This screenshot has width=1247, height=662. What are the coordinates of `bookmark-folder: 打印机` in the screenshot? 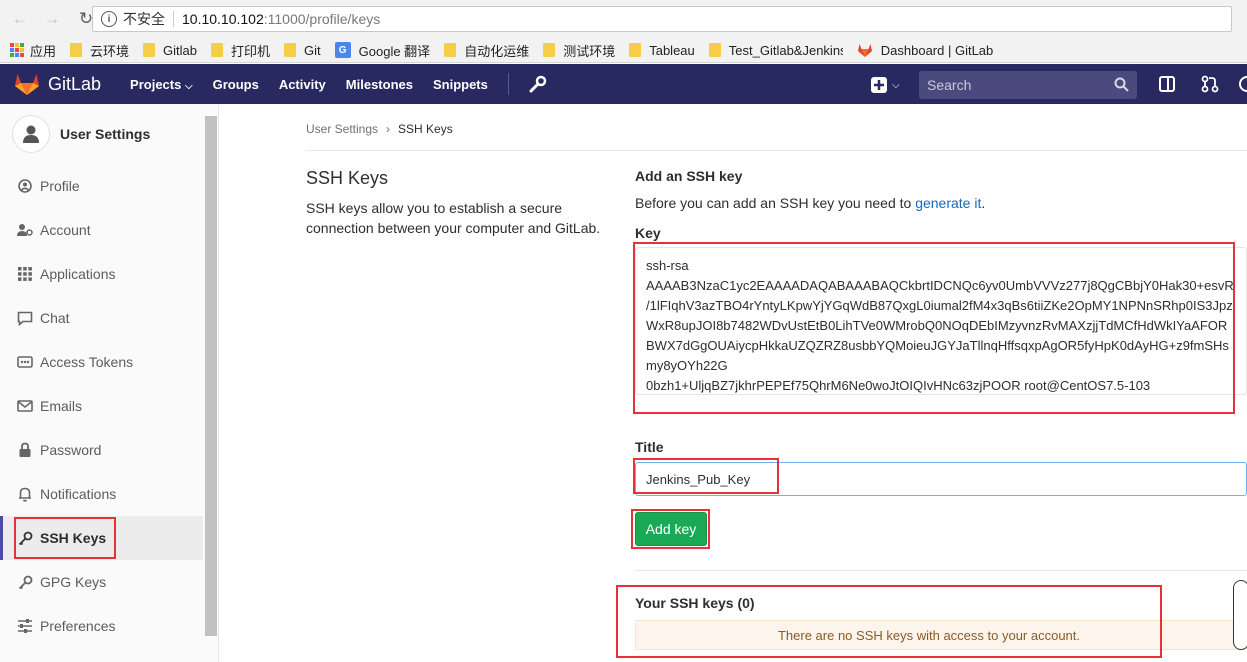 It's located at (240, 50).